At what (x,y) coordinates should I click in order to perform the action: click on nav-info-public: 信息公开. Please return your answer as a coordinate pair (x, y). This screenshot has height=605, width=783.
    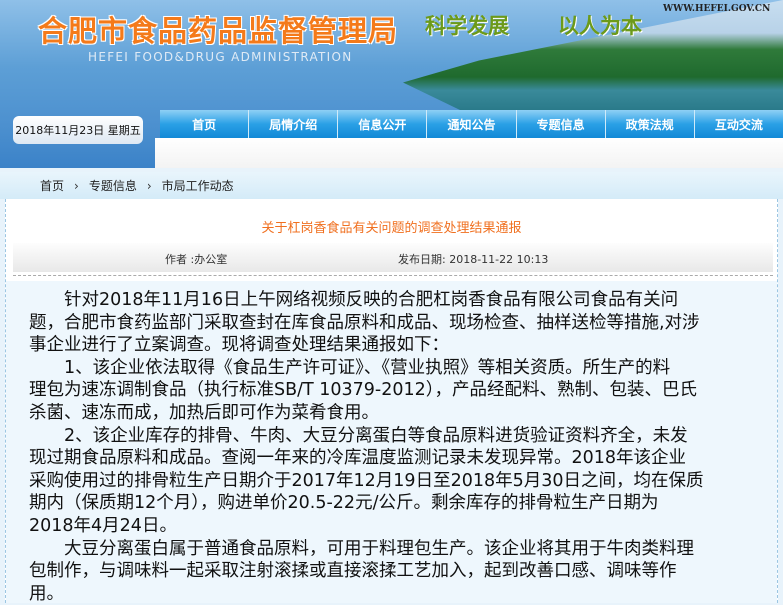
    Looking at the image, I should click on (383, 124).